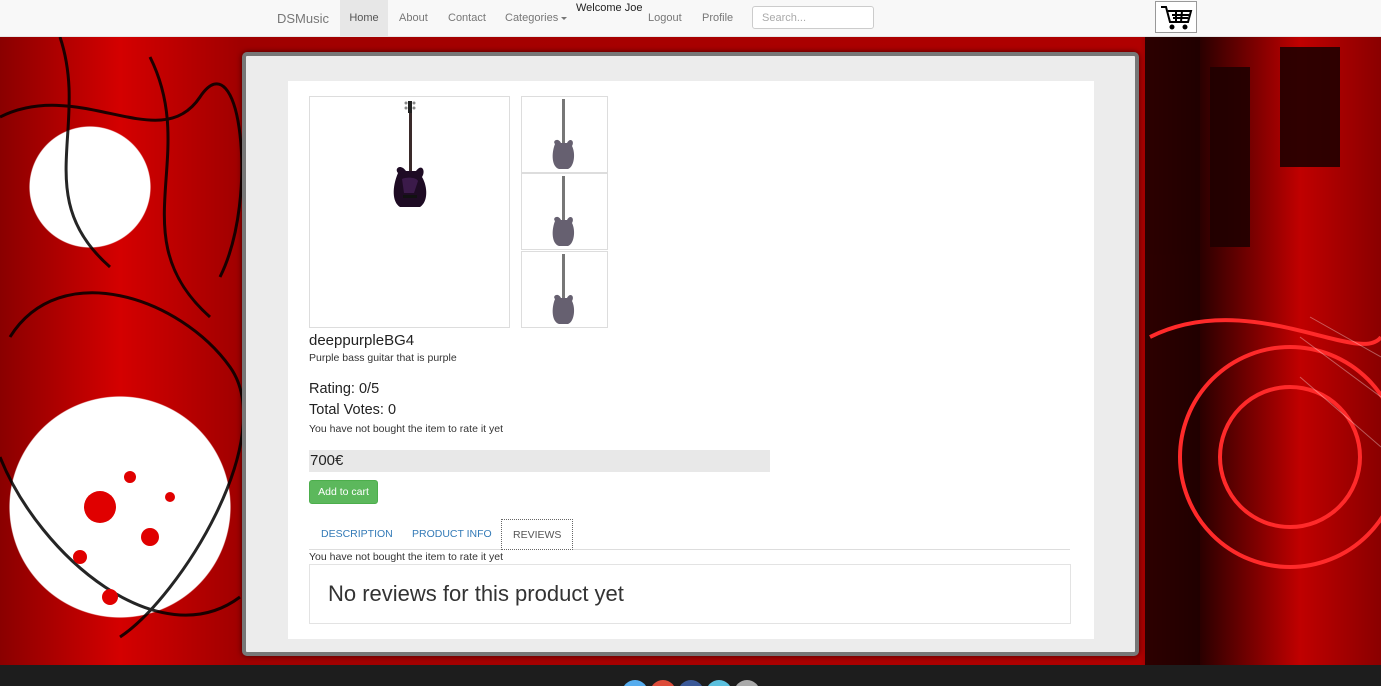 This screenshot has width=1381, height=686. I want to click on no-reviews-message: No reviews for this product yet, so click(476, 593).